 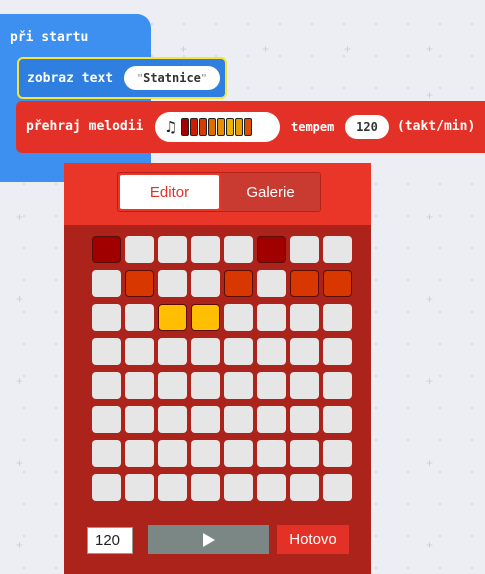 I want to click on music-note-icon: ♫, so click(x=171, y=127).